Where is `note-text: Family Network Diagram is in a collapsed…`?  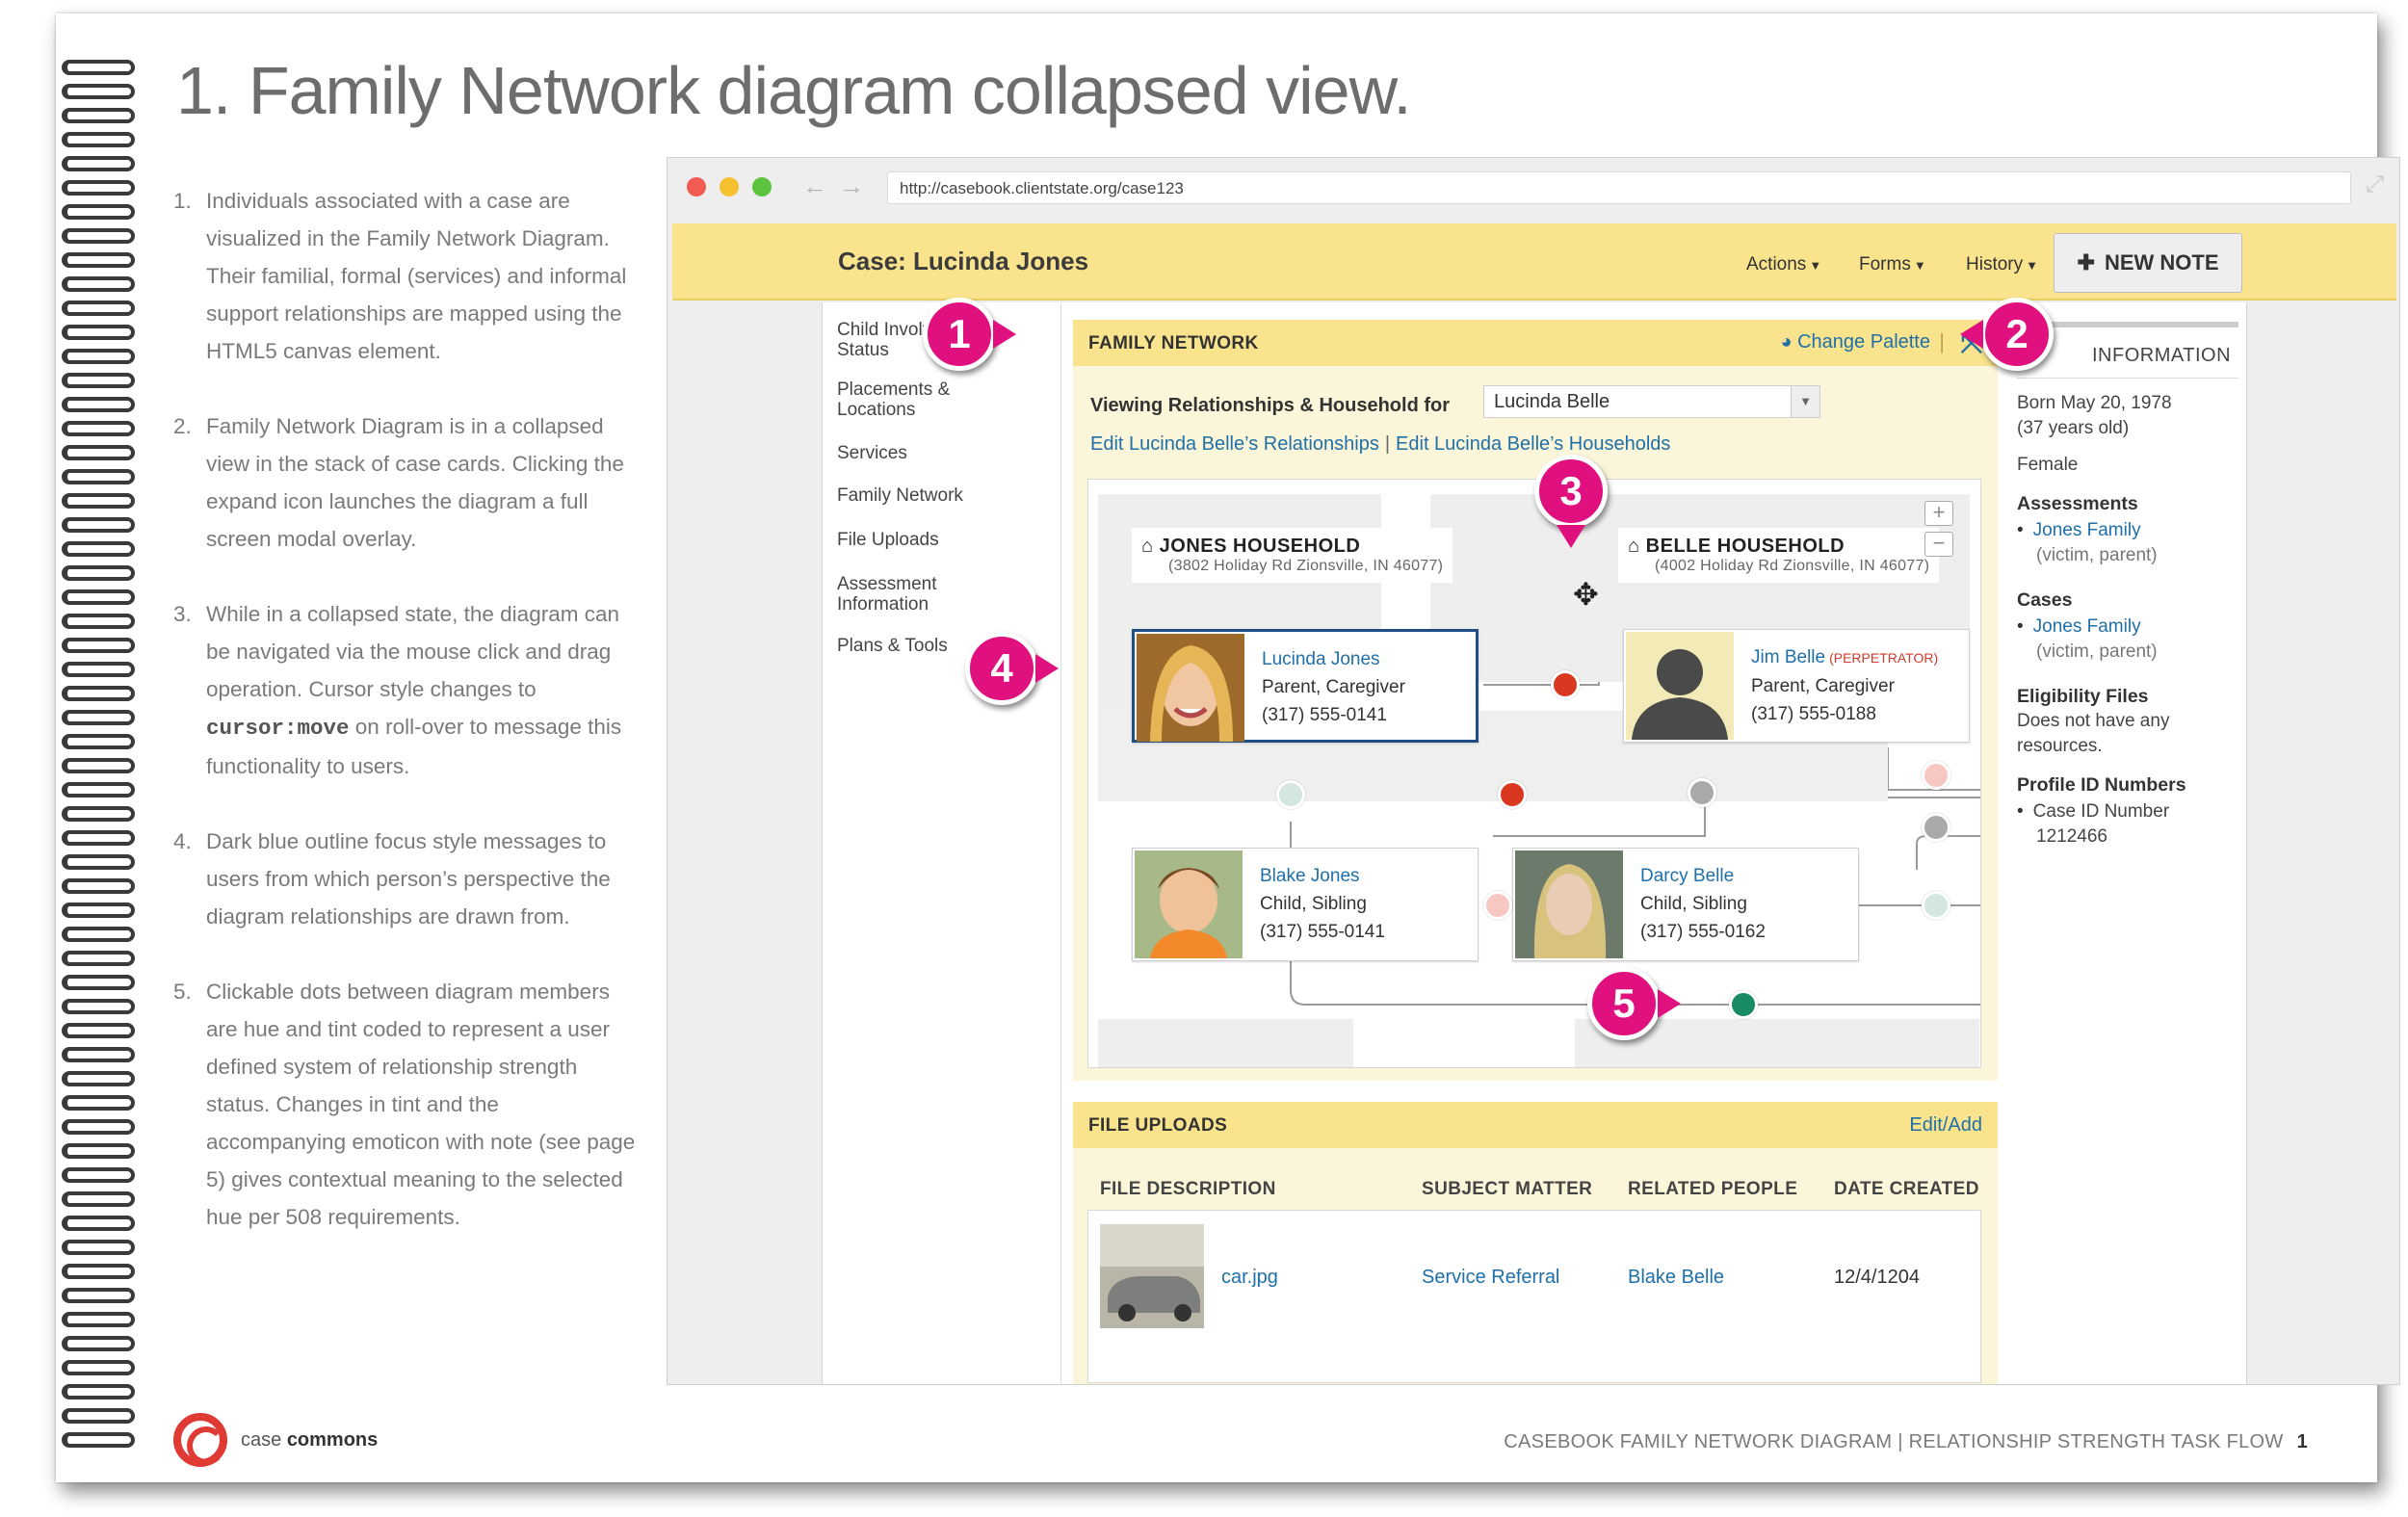 note-text: Family Network Diagram is in a collapsed… is located at coordinates (415, 482).